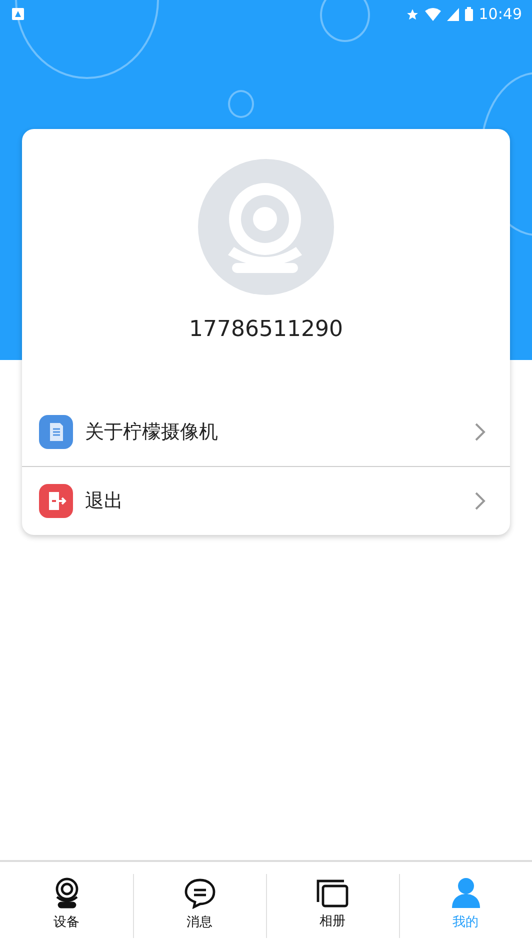  I want to click on menu-label: 退出, so click(104, 501).